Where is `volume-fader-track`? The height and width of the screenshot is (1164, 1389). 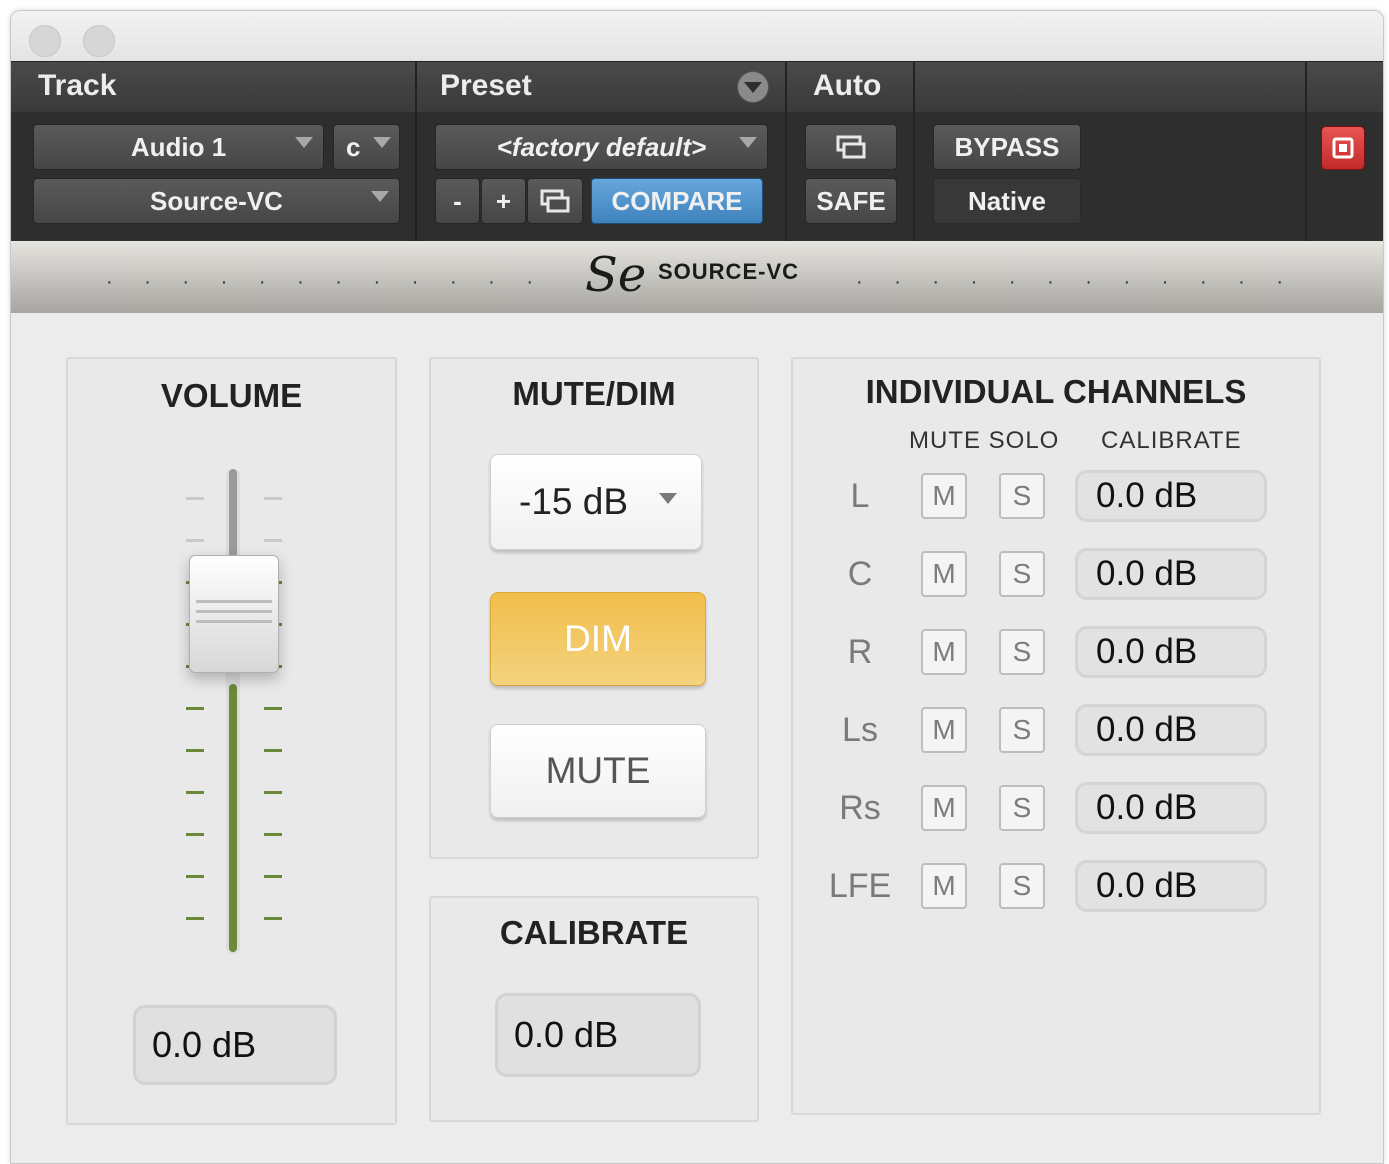 volume-fader-track is located at coordinates (233, 711).